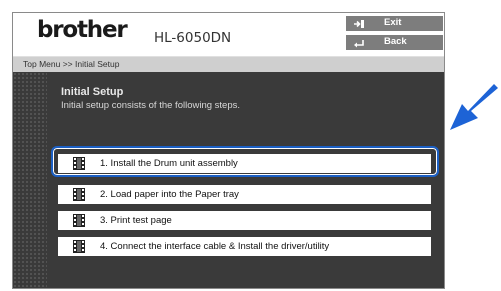  Describe the element at coordinates (244, 194) in the screenshot. I see `step-2-button: 2. Load paper into the Paper tray` at that location.